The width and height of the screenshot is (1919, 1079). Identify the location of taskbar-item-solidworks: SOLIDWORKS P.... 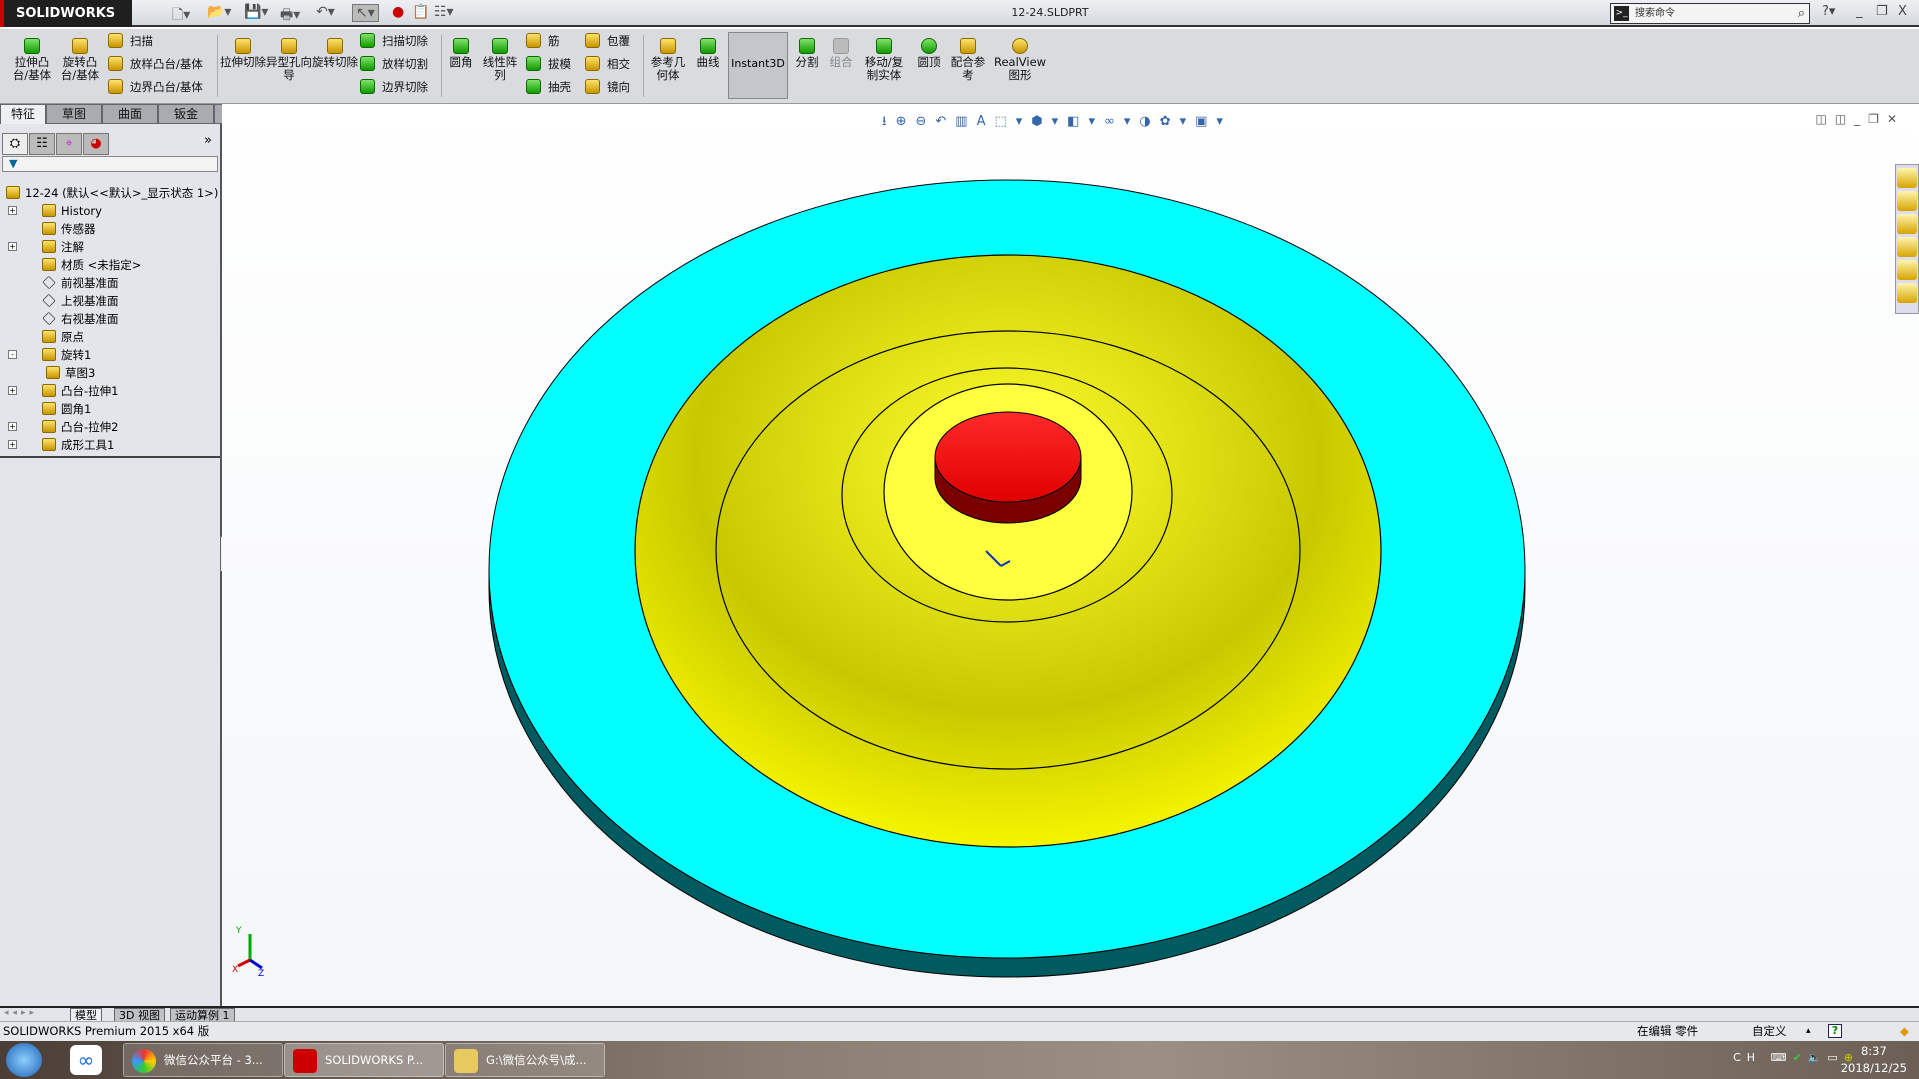
(364, 1060).